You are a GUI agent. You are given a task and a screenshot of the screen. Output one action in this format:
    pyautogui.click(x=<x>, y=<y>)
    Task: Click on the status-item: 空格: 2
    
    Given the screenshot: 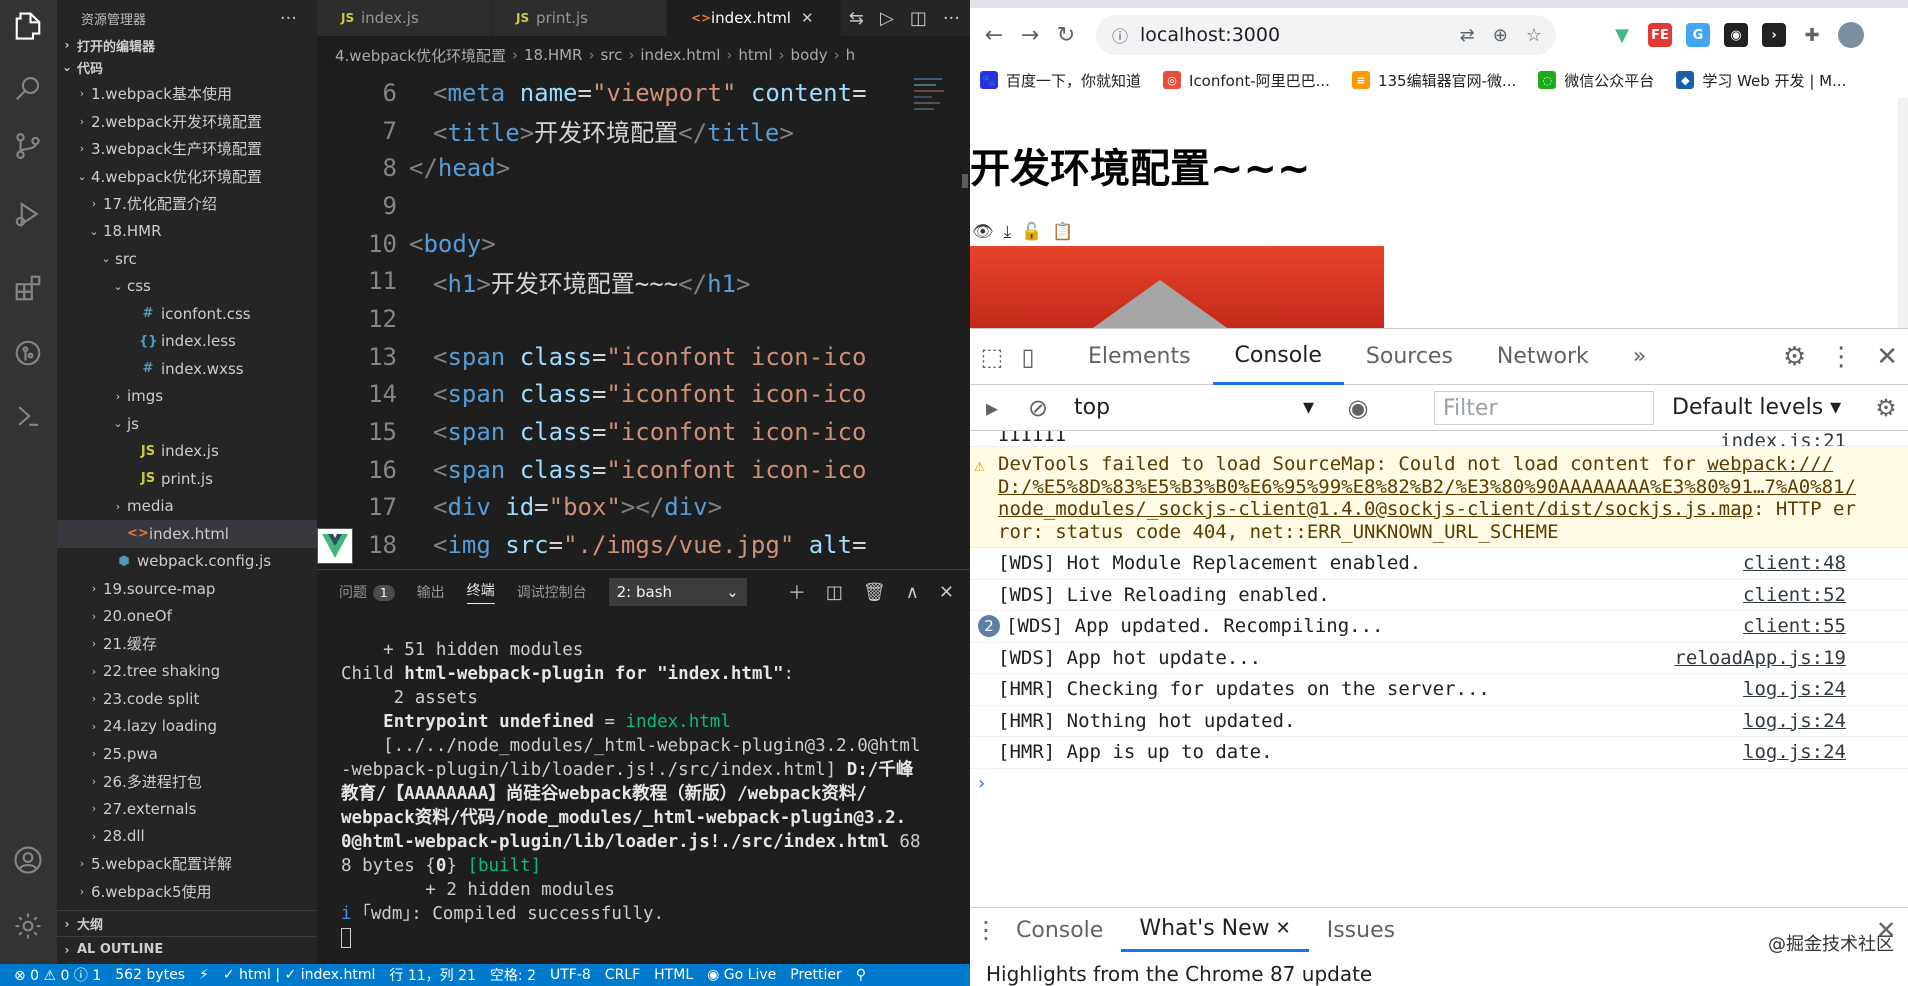 What is the action you would take?
    pyautogui.click(x=513, y=975)
    